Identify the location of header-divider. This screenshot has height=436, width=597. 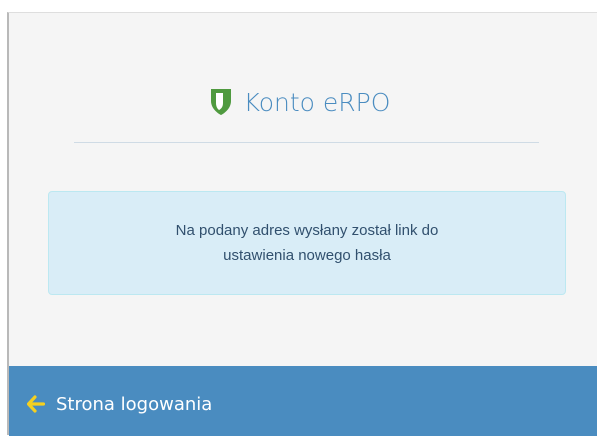
(306, 142).